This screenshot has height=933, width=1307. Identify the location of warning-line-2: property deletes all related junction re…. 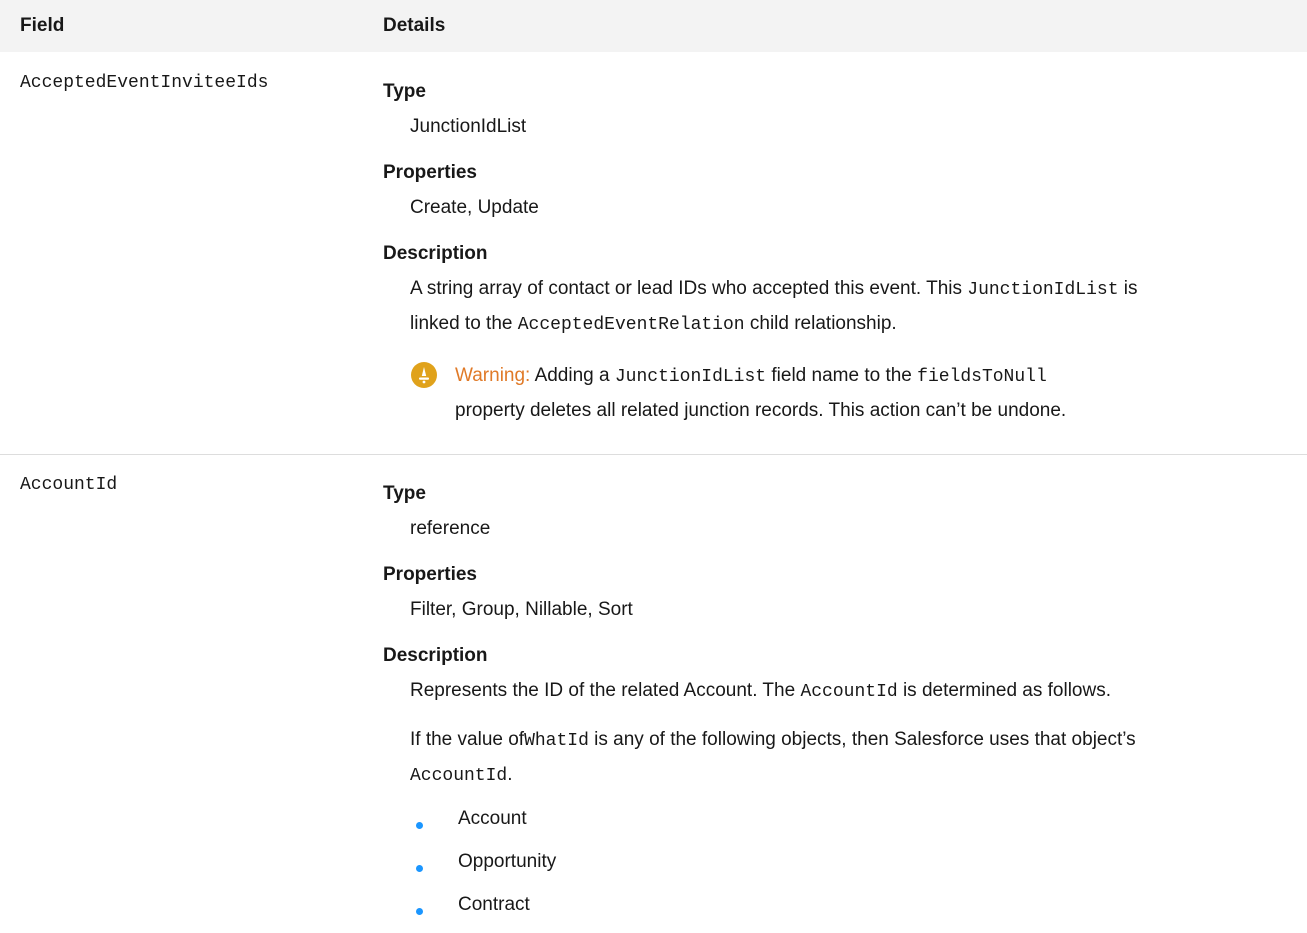
(761, 410).